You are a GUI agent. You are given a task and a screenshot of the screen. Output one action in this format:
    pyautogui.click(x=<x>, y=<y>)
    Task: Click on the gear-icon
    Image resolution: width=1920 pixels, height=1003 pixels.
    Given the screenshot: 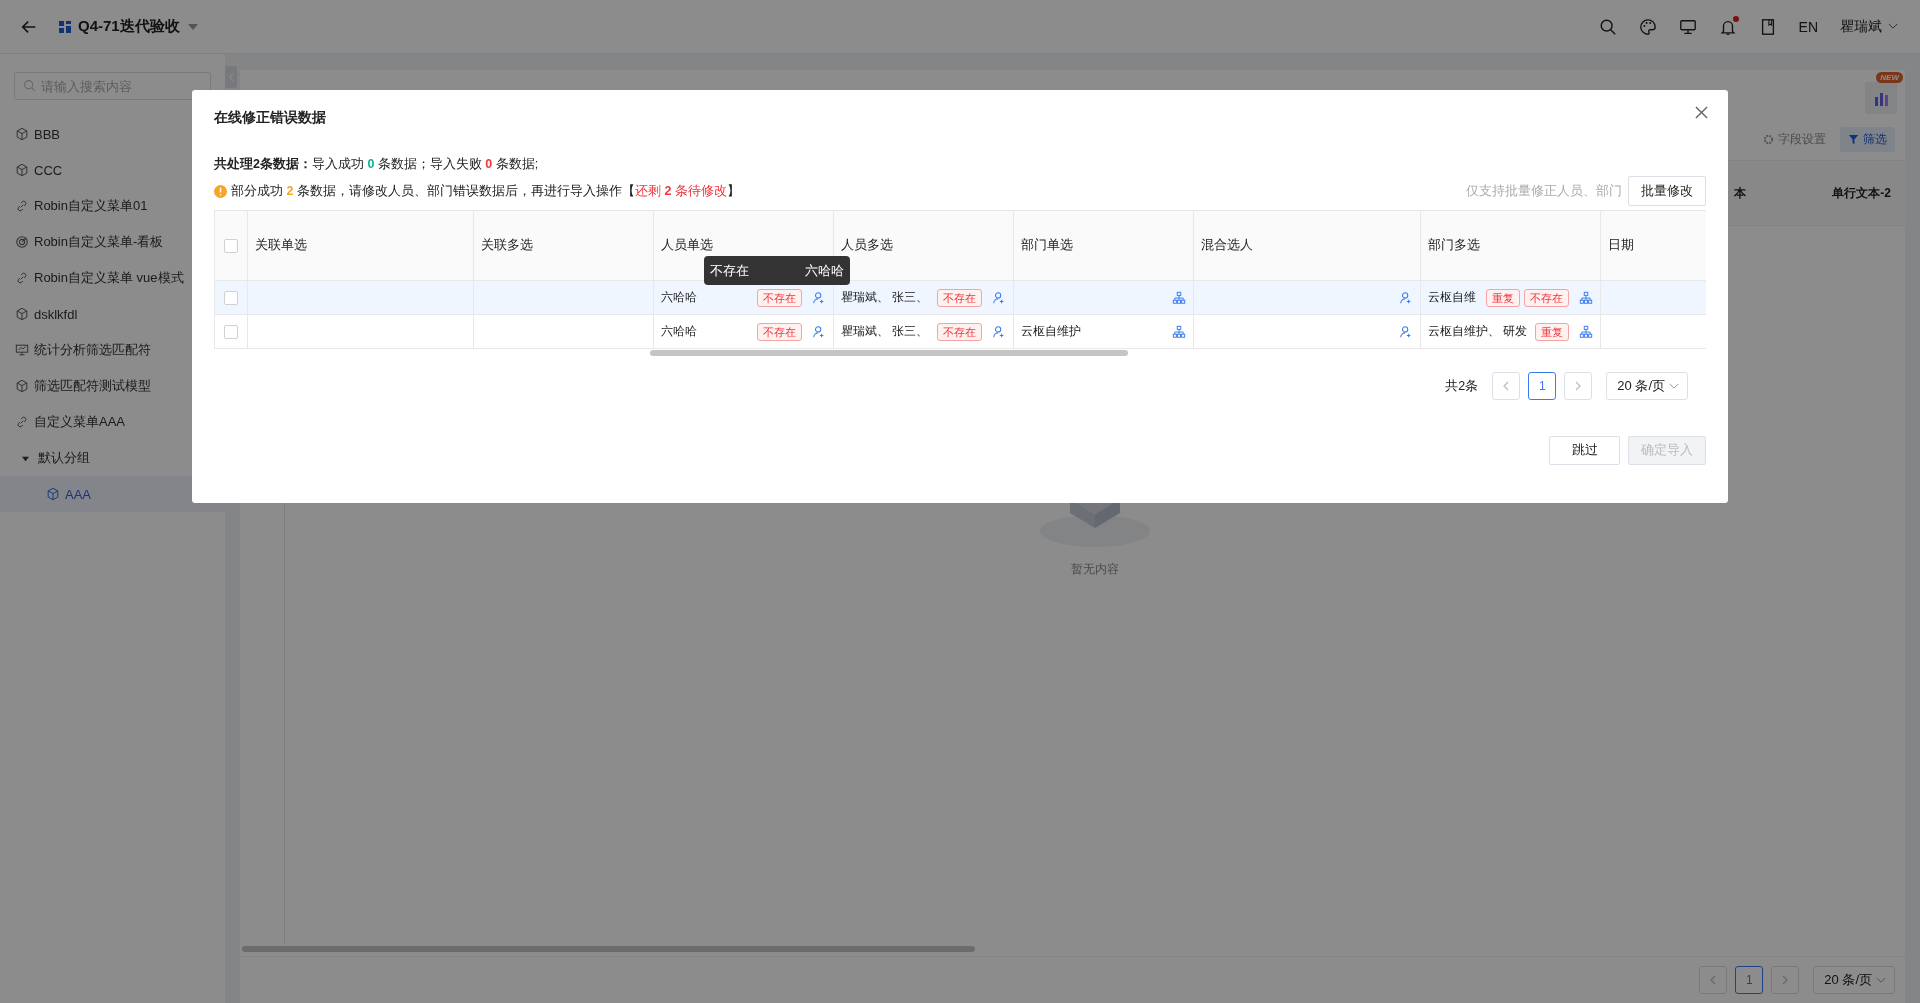 What is the action you would take?
    pyautogui.click(x=1768, y=139)
    